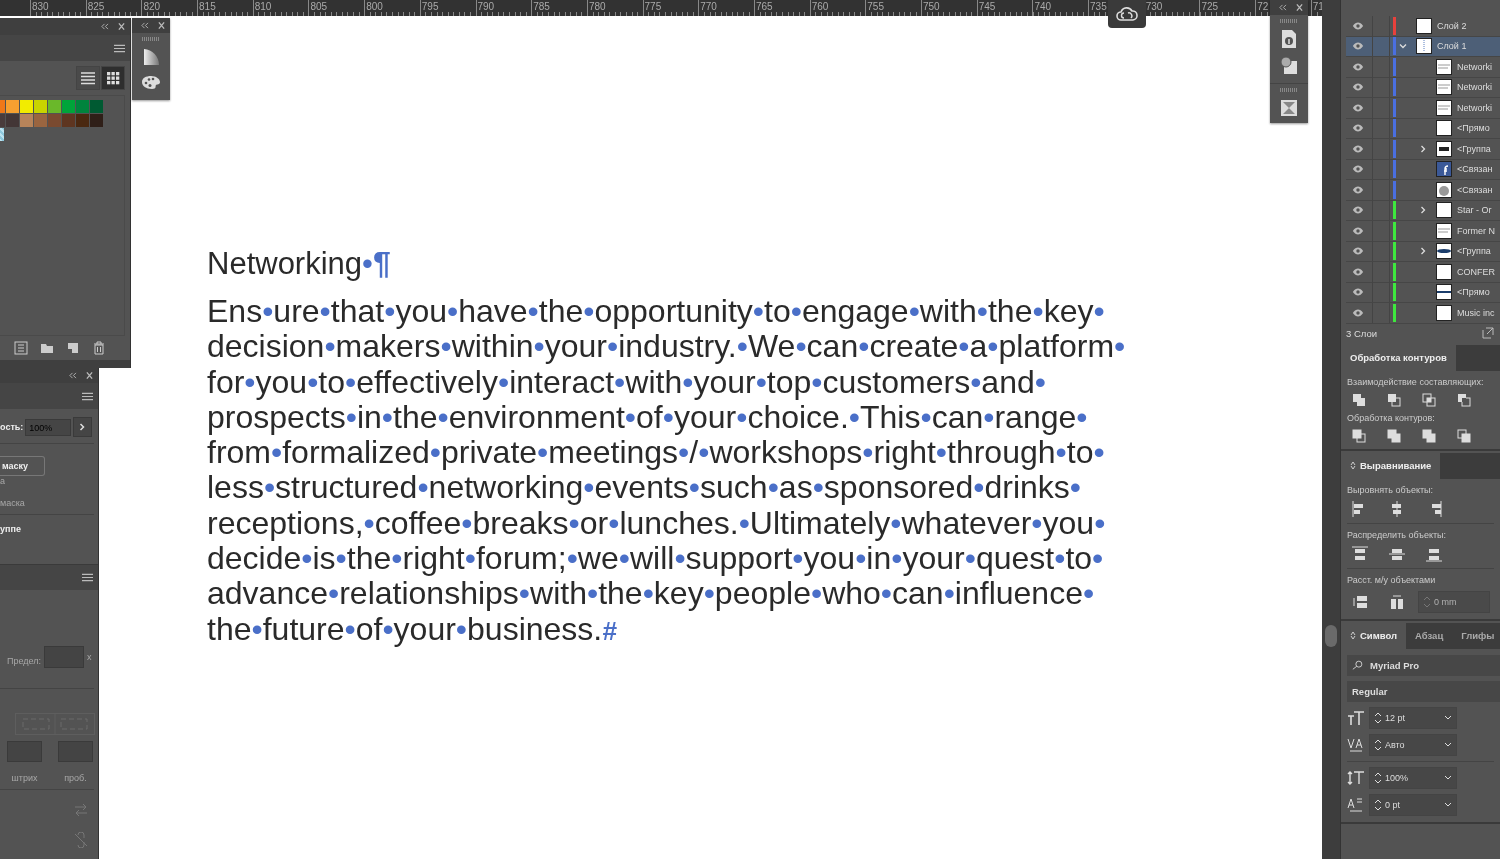  Describe the element at coordinates (1429, 635) in the screenshot. I see `panel-tab: Абзац` at that location.